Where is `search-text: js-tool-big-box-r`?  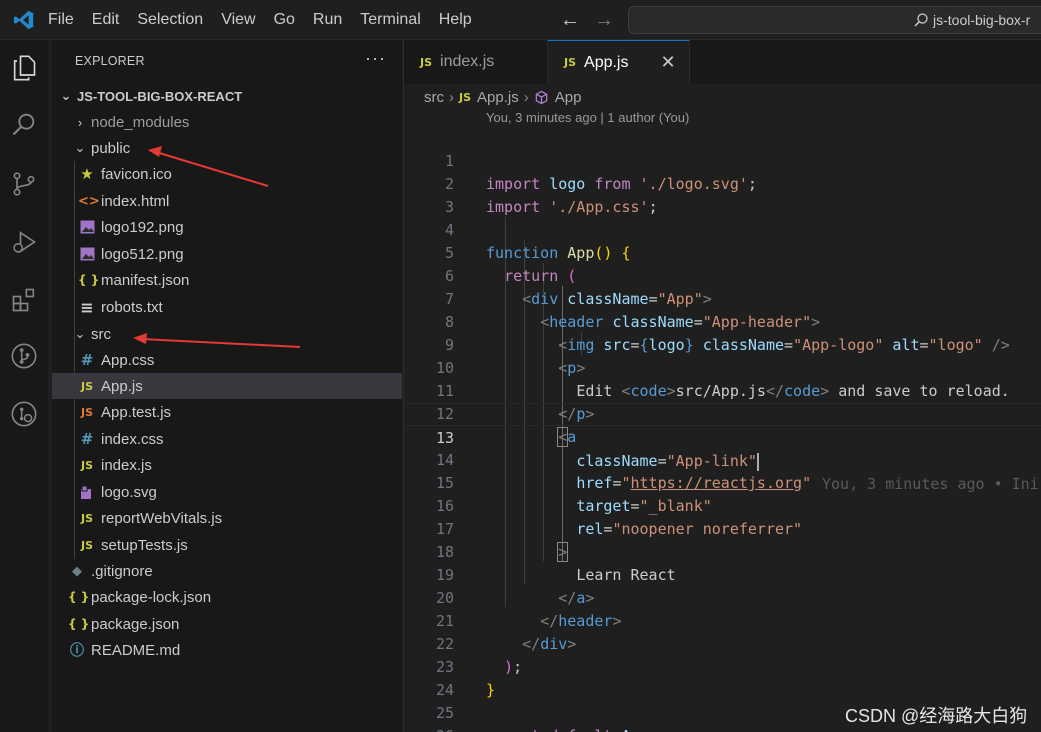 search-text: js-tool-big-box-r is located at coordinates (982, 20).